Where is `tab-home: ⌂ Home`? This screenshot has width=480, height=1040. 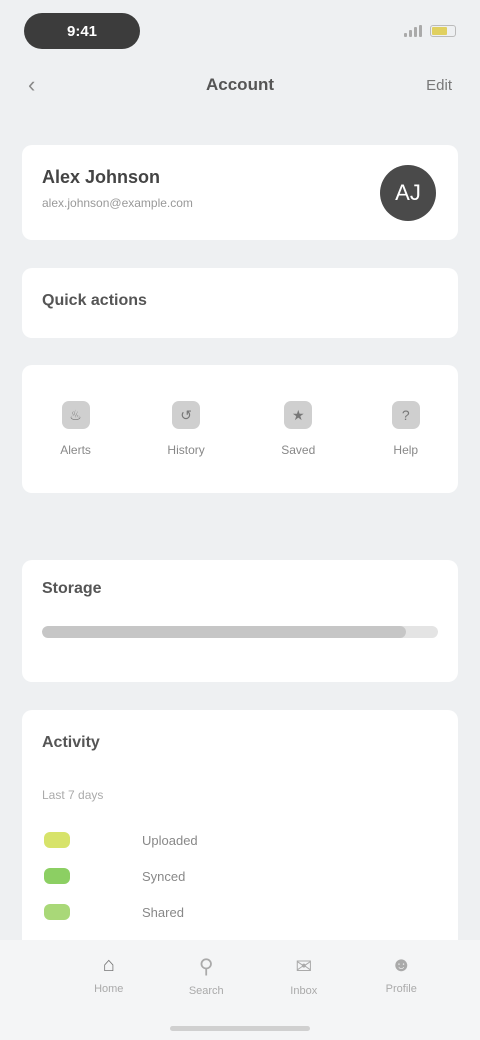 tab-home: ⌂ Home is located at coordinates (109, 974).